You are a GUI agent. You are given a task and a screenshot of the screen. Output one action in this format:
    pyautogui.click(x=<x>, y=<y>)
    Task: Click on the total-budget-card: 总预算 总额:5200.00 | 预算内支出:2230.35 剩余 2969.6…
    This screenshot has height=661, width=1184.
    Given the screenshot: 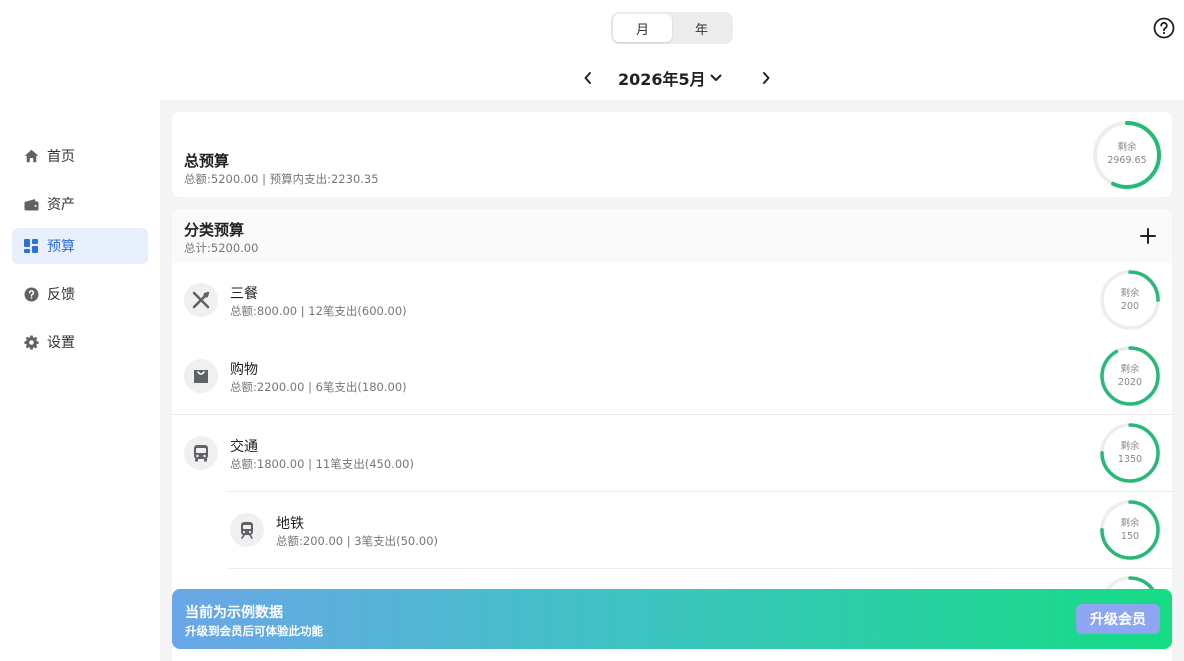 What is the action you would take?
    pyautogui.click(x=672, y=154)
    